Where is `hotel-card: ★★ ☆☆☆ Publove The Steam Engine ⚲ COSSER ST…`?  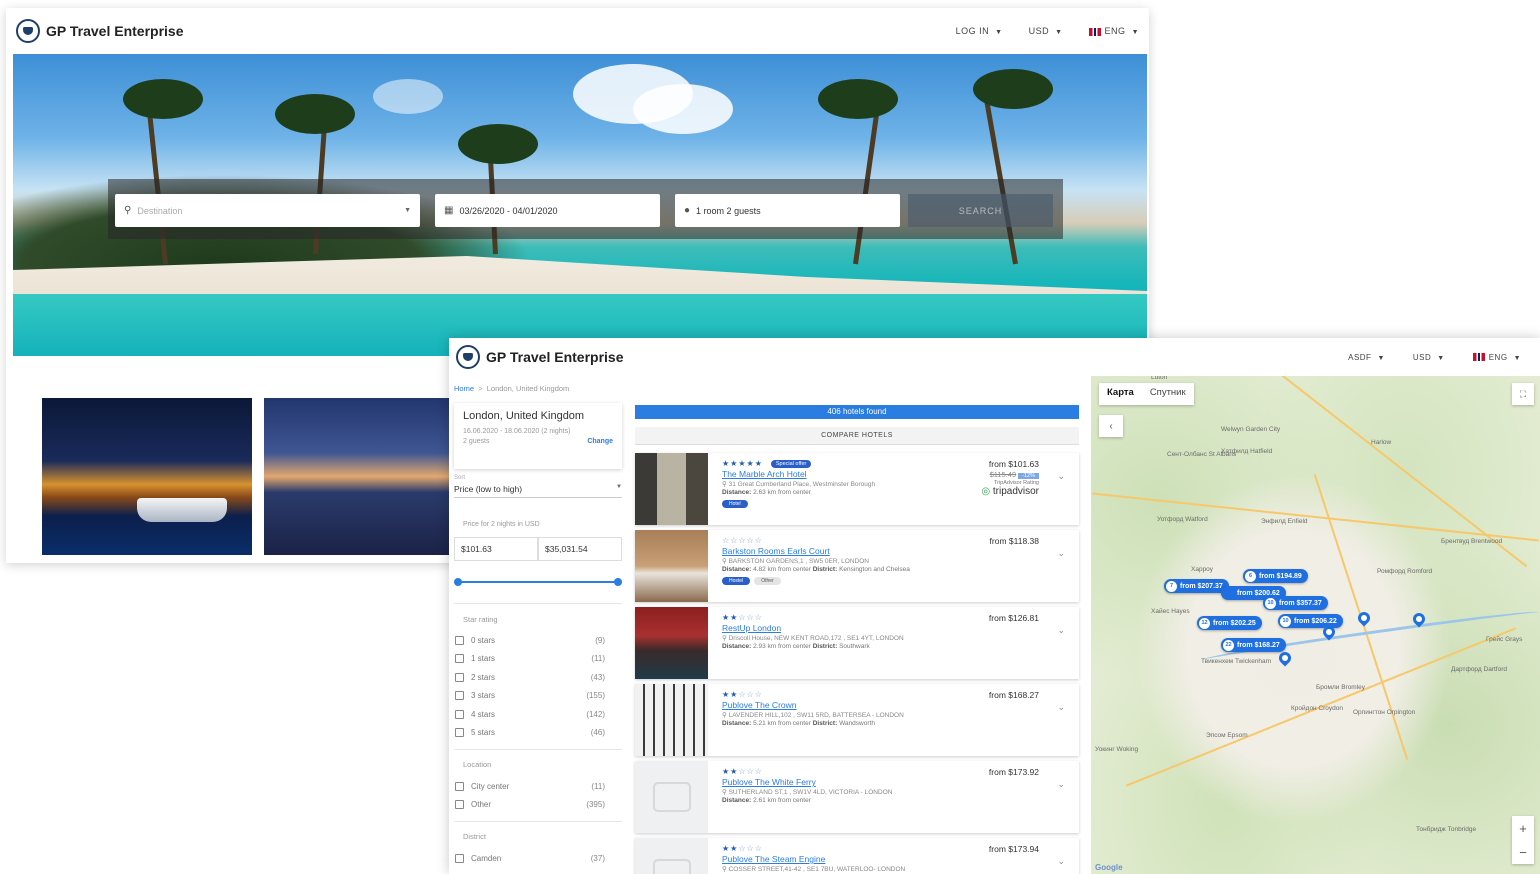 hotel-card: ★★ ☆☆☆ Publove The Steam Engine ⚲ COSSER ST… is located at coordinates (857, 856).